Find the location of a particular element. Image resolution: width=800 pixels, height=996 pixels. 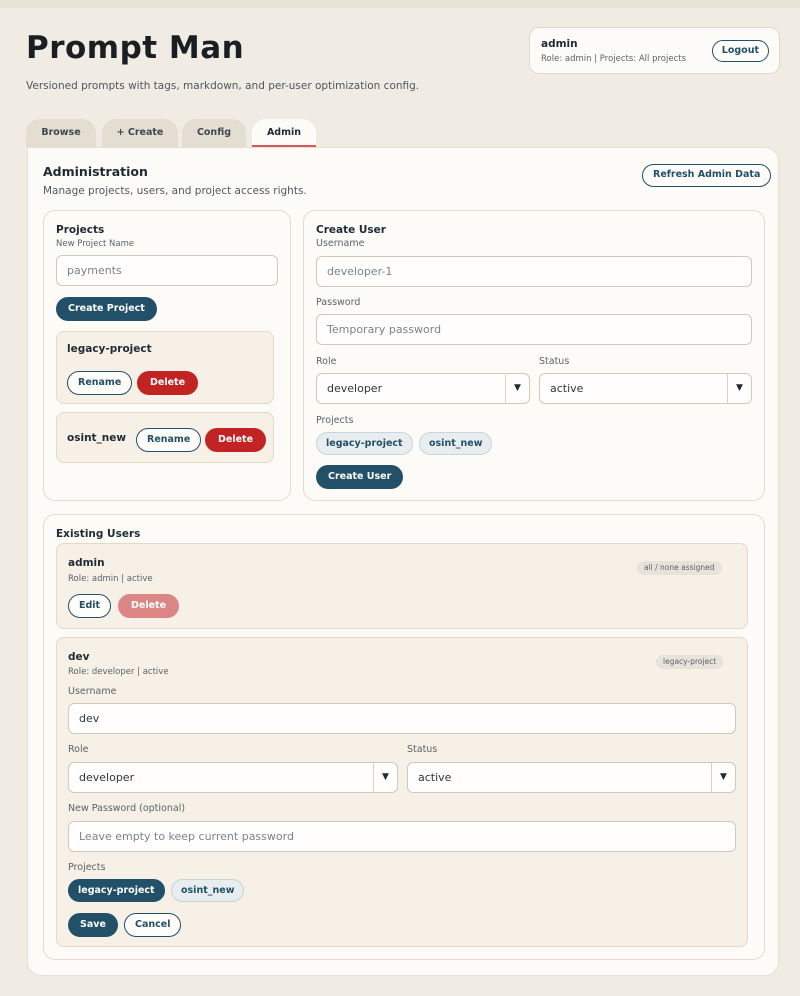

edit-username-input: dev is located at coordinates (402, 718).